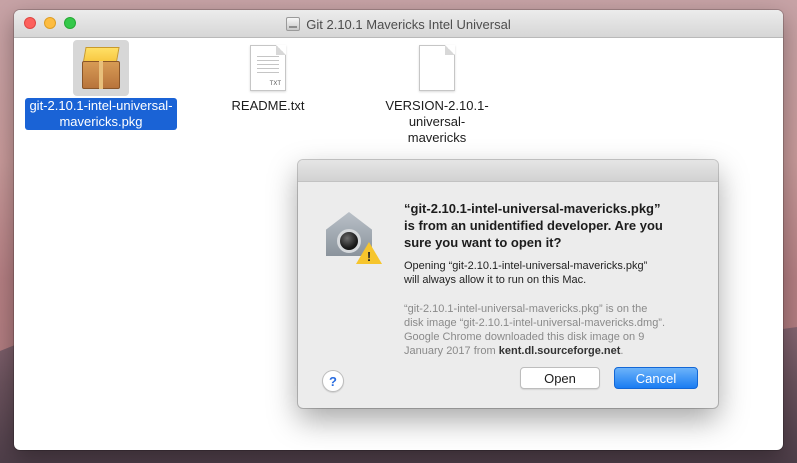 The height and width of the screenshot is (463, 797). What do you see at coordinates (349, 241) in the screenshot?
I see `lens-icon` at bounding box center [349, 241].